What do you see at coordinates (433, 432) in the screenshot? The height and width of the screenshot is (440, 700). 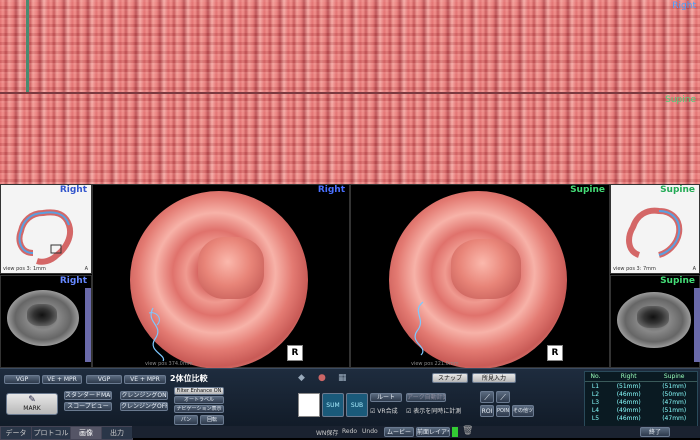 I see `layout-button: 前面レイアウト` at bounding box center [433, 432].